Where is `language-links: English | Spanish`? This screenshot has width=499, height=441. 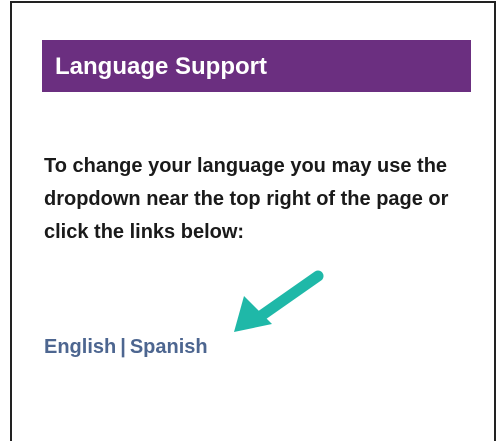 language-links: English | Spanish is located at coordinates (126, 347).